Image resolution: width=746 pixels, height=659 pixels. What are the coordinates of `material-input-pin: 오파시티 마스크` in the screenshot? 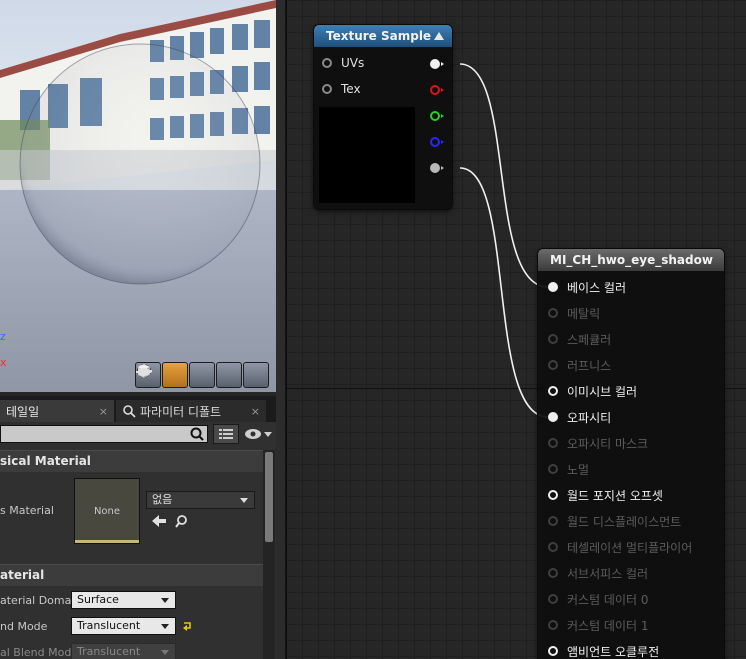 It's located at (598, 443).